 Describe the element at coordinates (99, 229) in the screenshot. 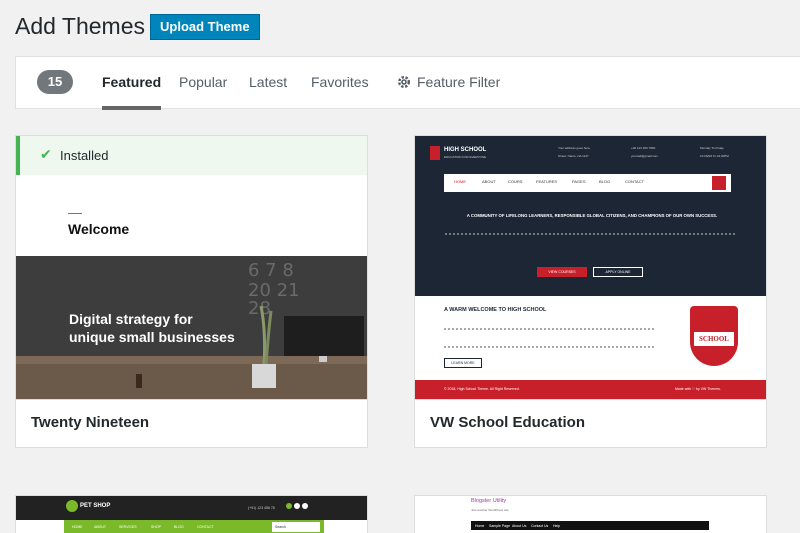

I see `preview-welcome: Welcome` at that location.